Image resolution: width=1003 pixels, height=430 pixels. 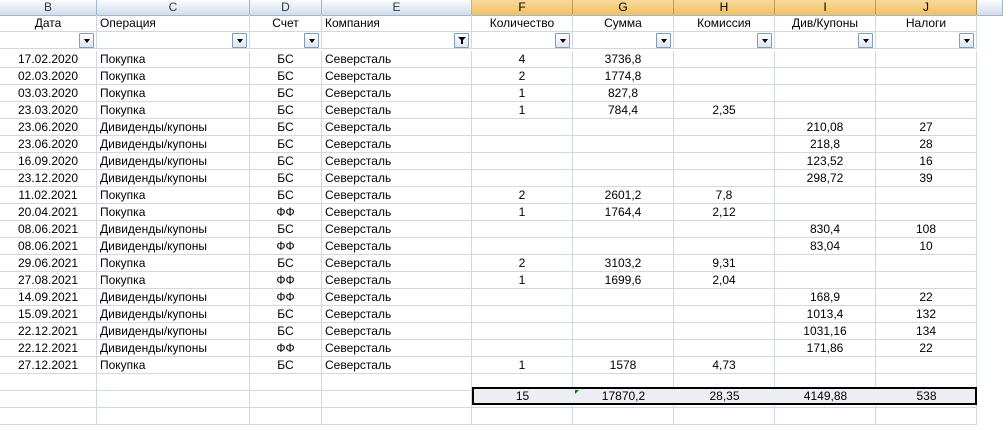 What do you see at coordinates (522, 59) in the screenshot?
I see `cell-qty: 4` at bounding box center [522, 59].